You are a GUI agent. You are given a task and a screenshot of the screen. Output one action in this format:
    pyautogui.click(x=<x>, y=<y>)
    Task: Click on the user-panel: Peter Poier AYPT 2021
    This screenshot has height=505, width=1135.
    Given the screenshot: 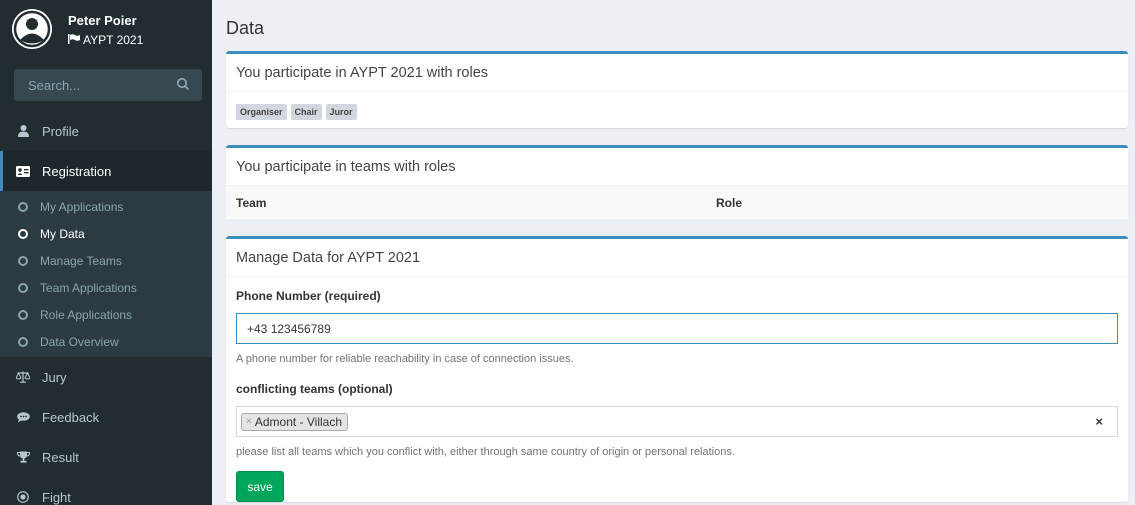 What is the action you would take?
    pyautogui.click(x=106, y=29)
    